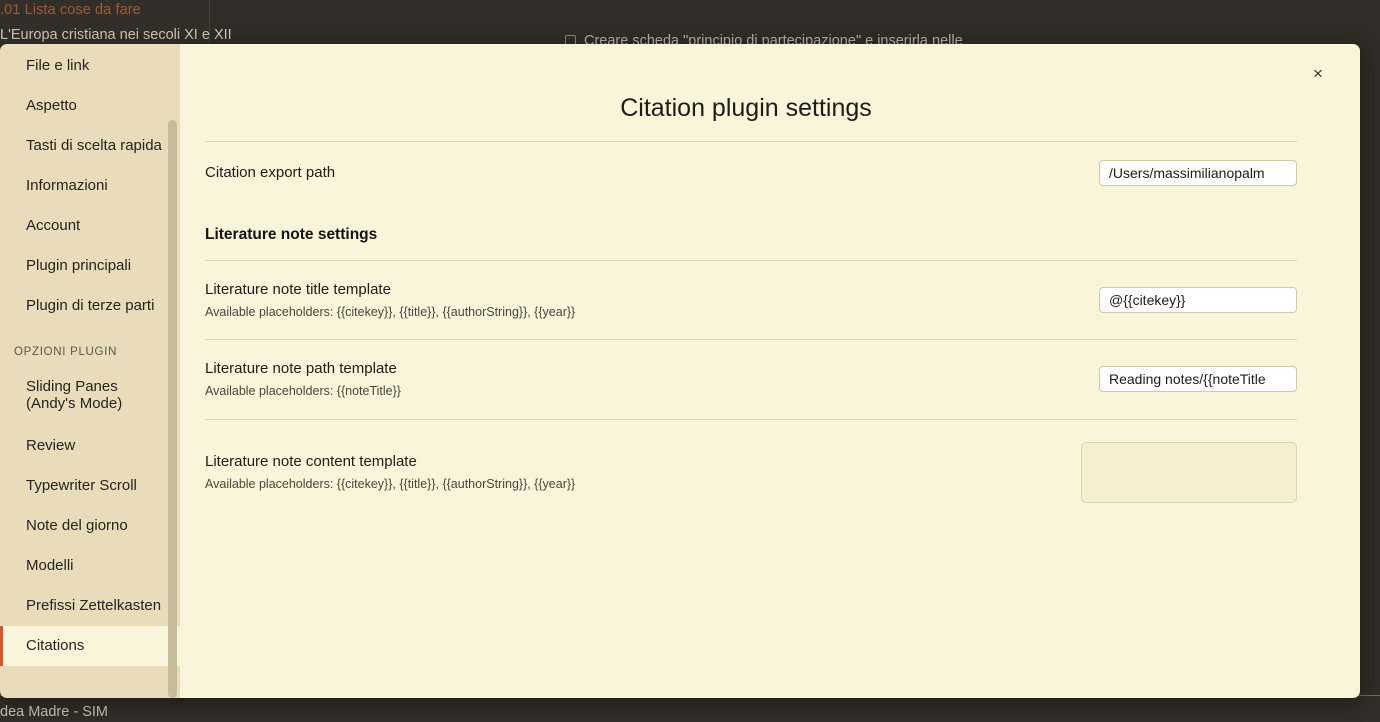 This screenshot has height=722, width=1380. I want to click on sidebar-item-sliding-panes: Sliding Panes (Andy's Mode), so click(90, 395).